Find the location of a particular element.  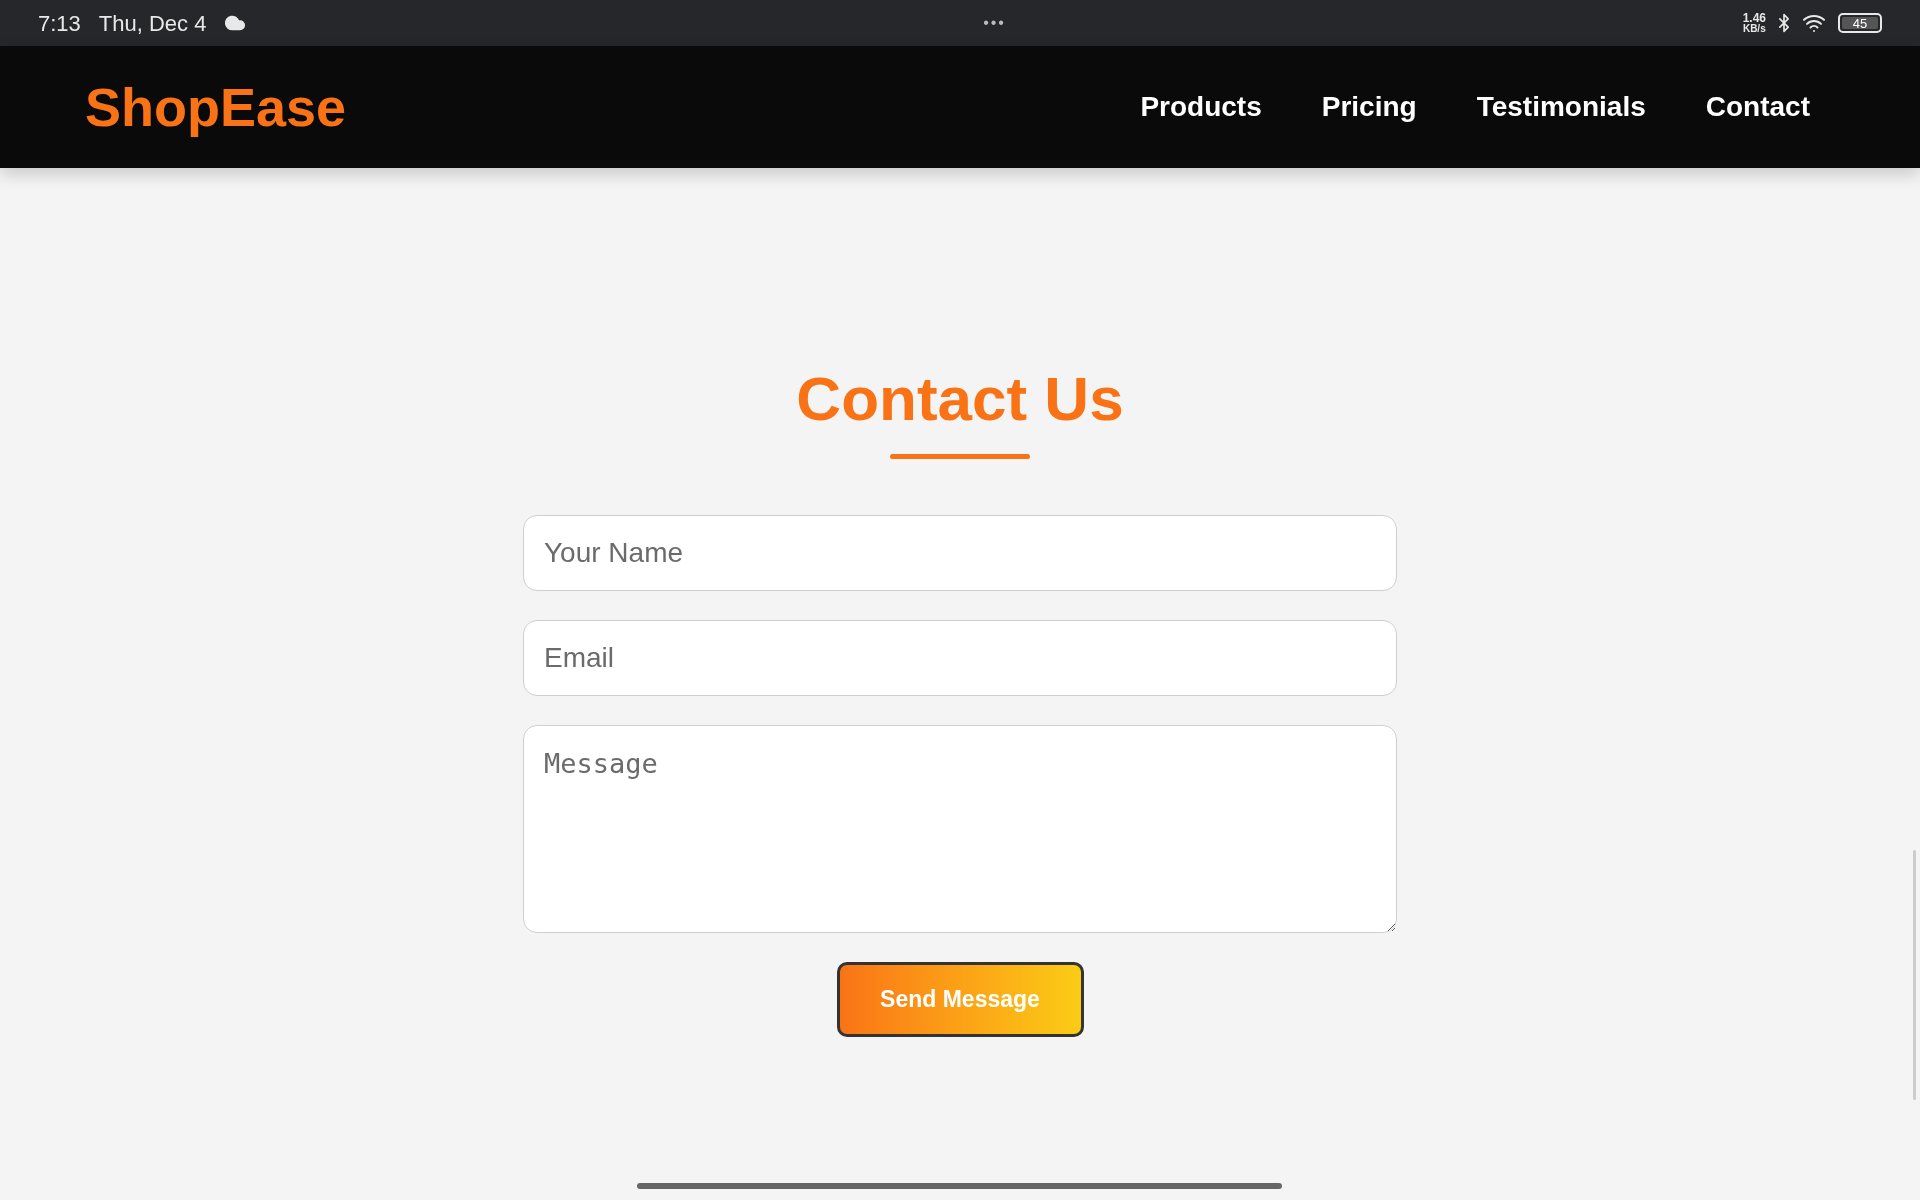

net-unit: KB/s is located at coordinates (1754, 29).